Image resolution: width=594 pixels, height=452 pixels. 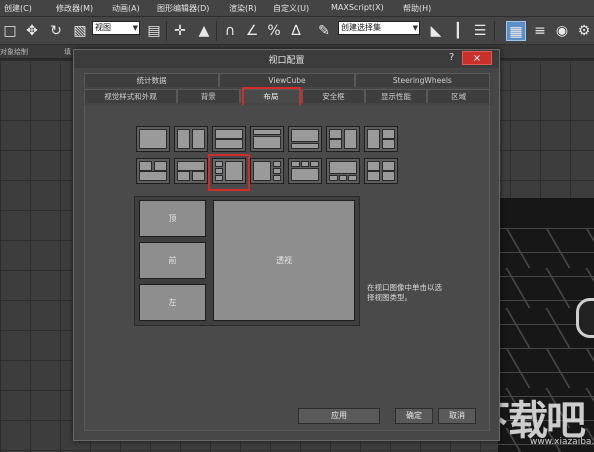 I want to click on reference-coord-select: 视图 ▼, so click(x=116, y=28).